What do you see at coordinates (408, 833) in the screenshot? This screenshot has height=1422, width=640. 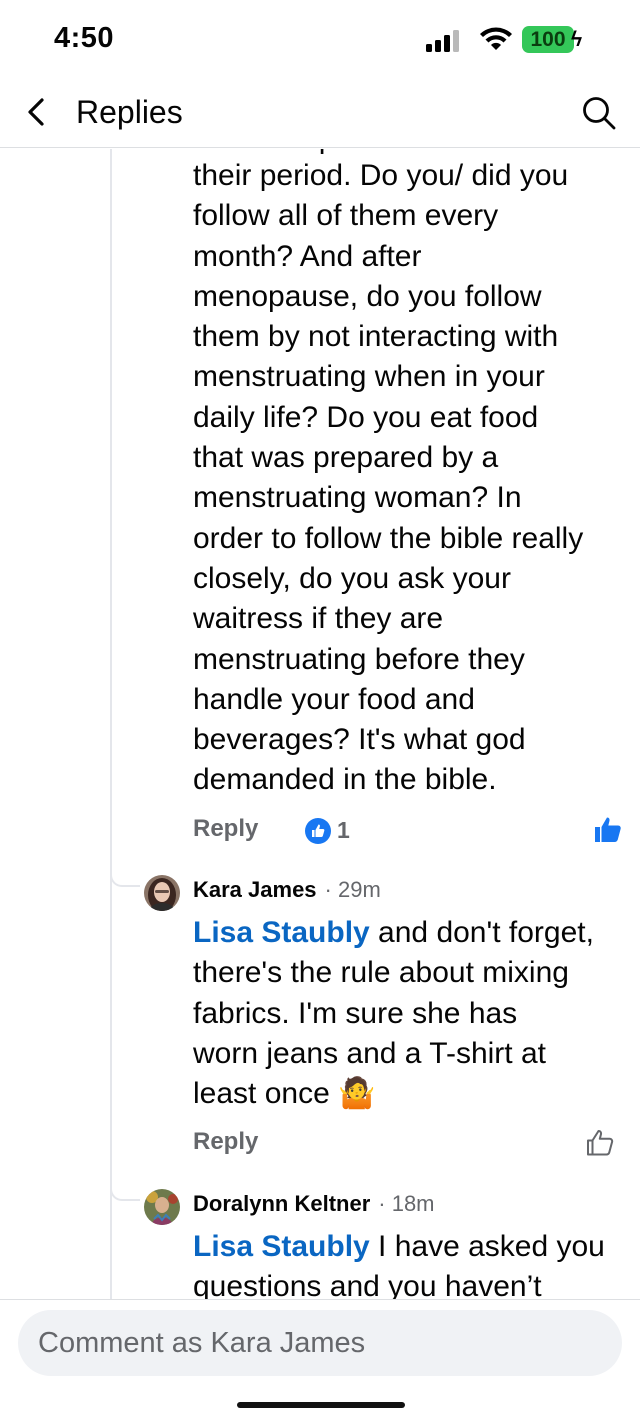 I see `comment-actions: Reply 1` at bounding box center [408, 833].